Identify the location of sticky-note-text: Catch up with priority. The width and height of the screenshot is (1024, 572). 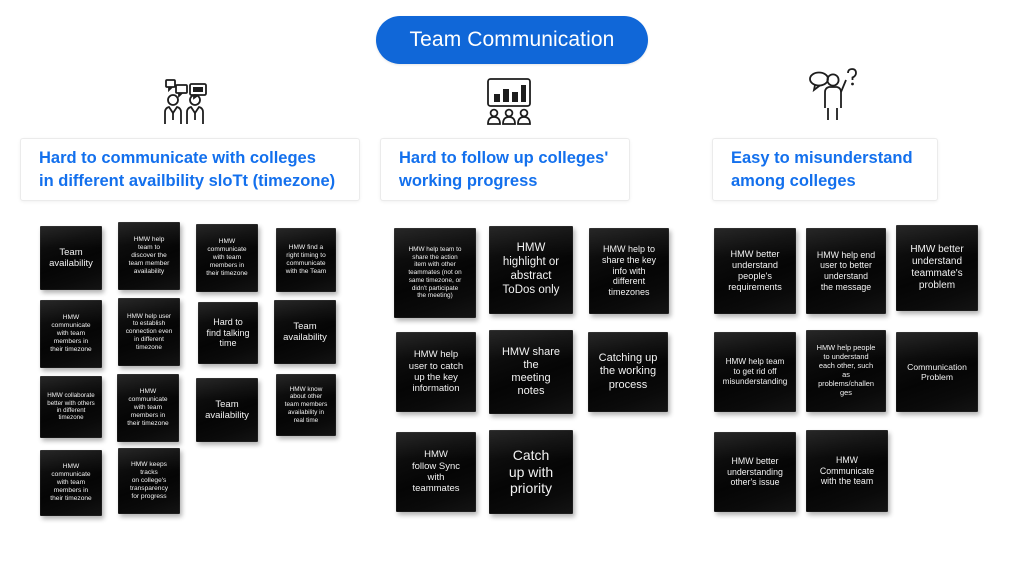
(531, 471).